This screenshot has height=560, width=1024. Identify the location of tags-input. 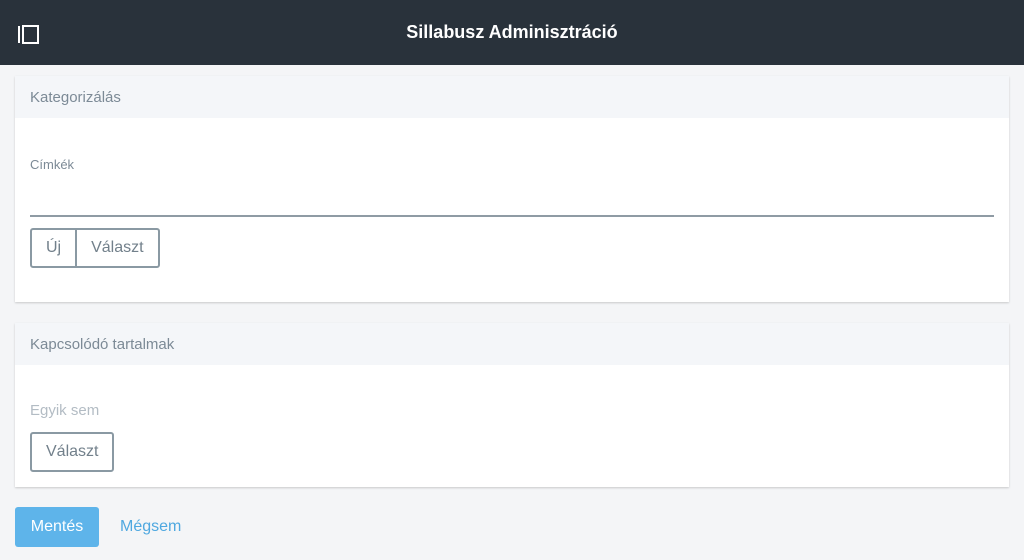
(512, 194).